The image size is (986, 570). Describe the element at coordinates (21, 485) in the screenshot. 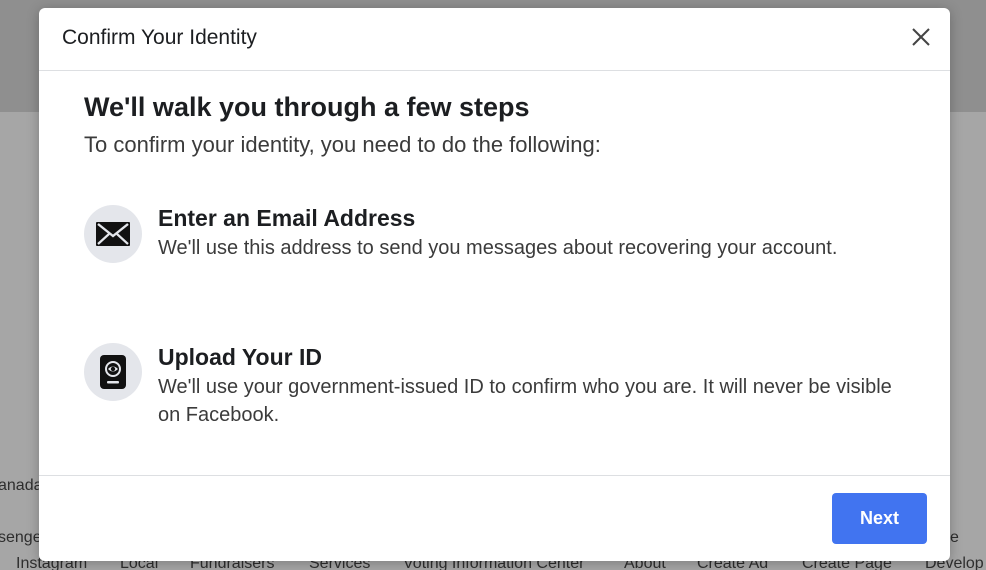

I see `footer-fragment: anada` at that location.